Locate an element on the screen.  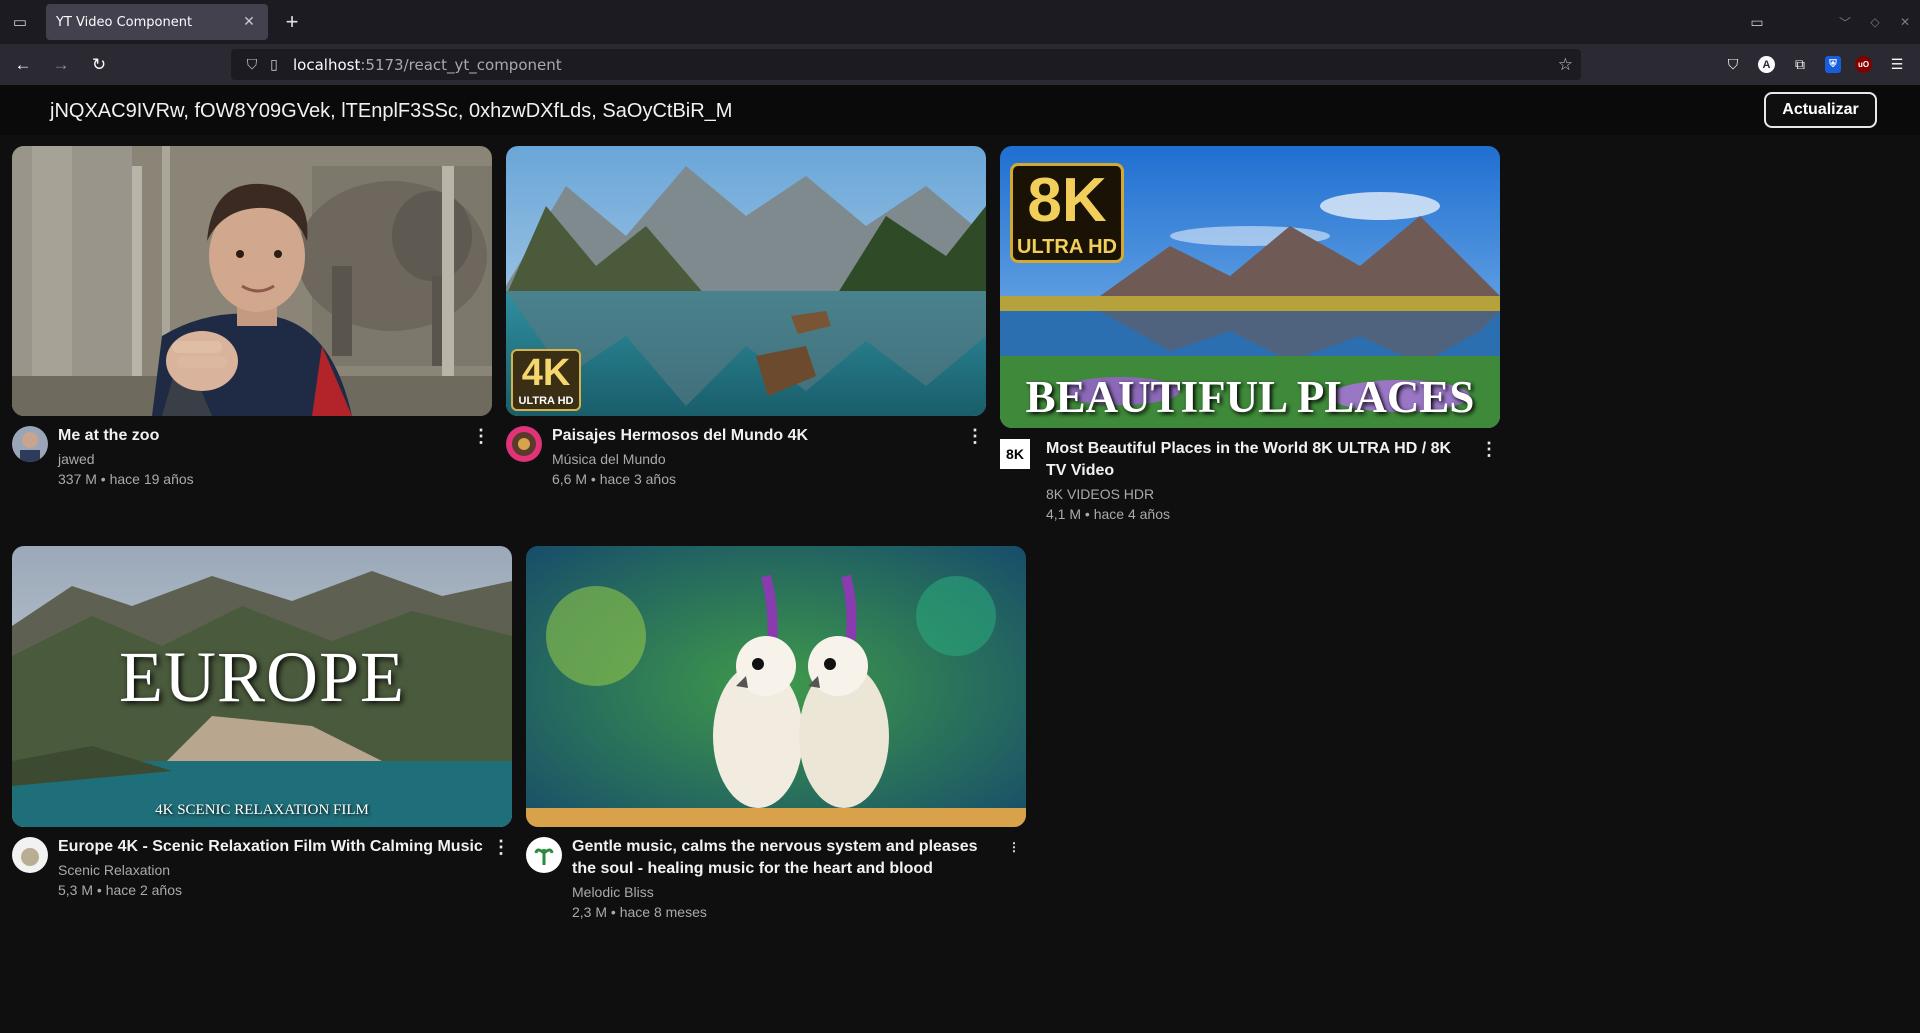
channel-avatar: 8K is located at coordinates (1015, 454).